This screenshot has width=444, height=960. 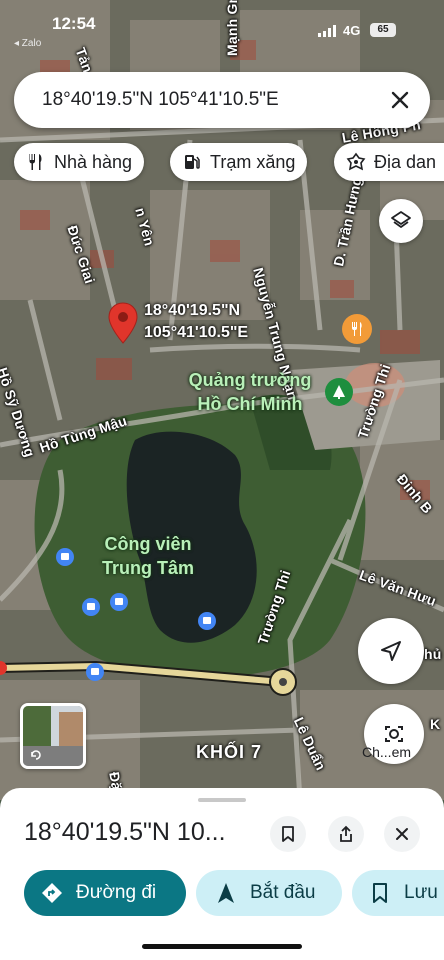 I want to click on clear-search-button, so click(x=400, y=100).